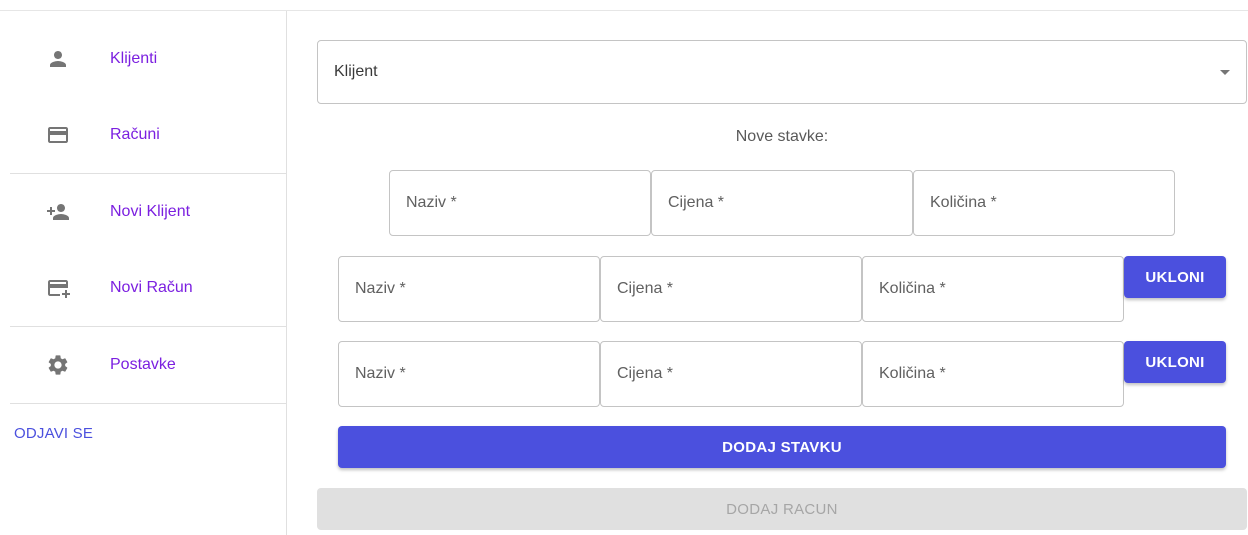 This screenshot has height=535, width=1248. What do you see at coordinates (356, 71) in the screenshot?
I see `client-select-placeholder: Klijent` at bounding box center [356, 71].